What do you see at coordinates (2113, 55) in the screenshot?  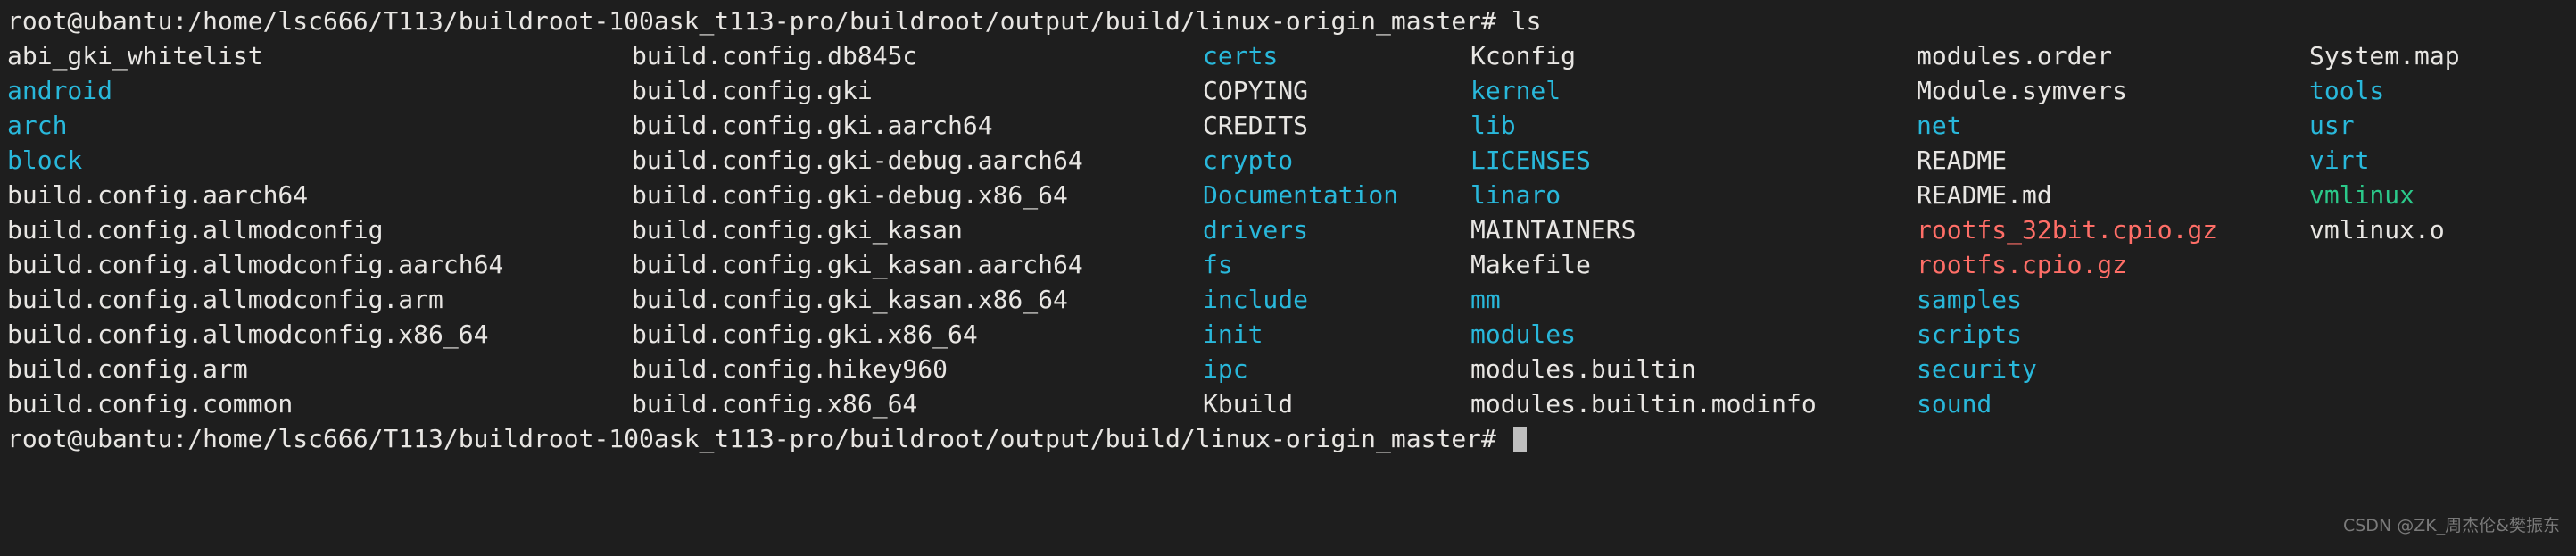 I see `ls-entry: modules.order` at bounding box center [2113, 55].